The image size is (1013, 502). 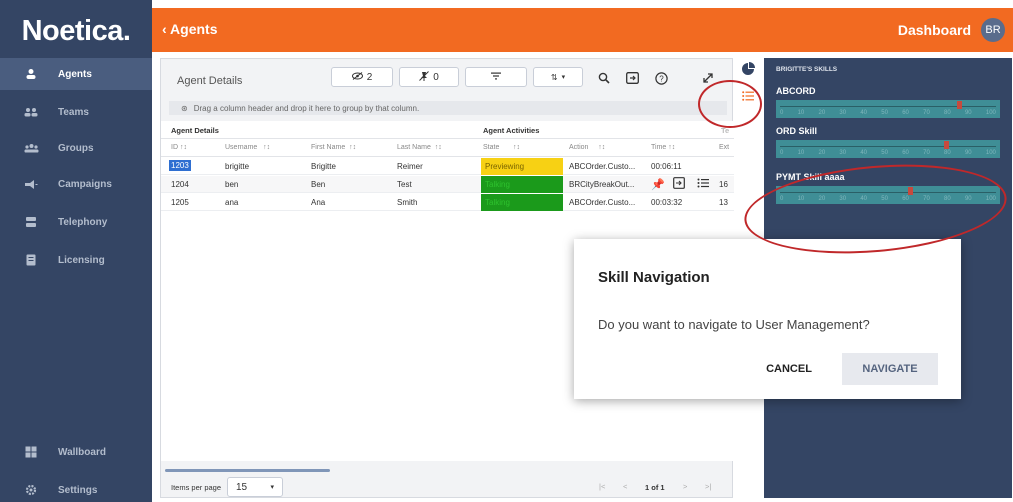 I want to click on sidebar-item-label: Campaigns, so click(x=85, y=184).